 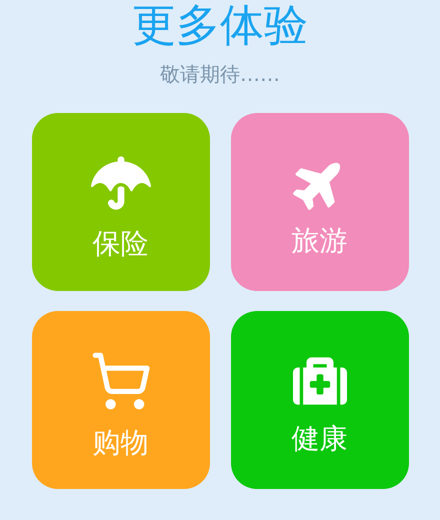 What do you see at coordinates (319, 202) in the screenshot?
I see `feature-tile: 旅游` at bounding box center [319, 202].